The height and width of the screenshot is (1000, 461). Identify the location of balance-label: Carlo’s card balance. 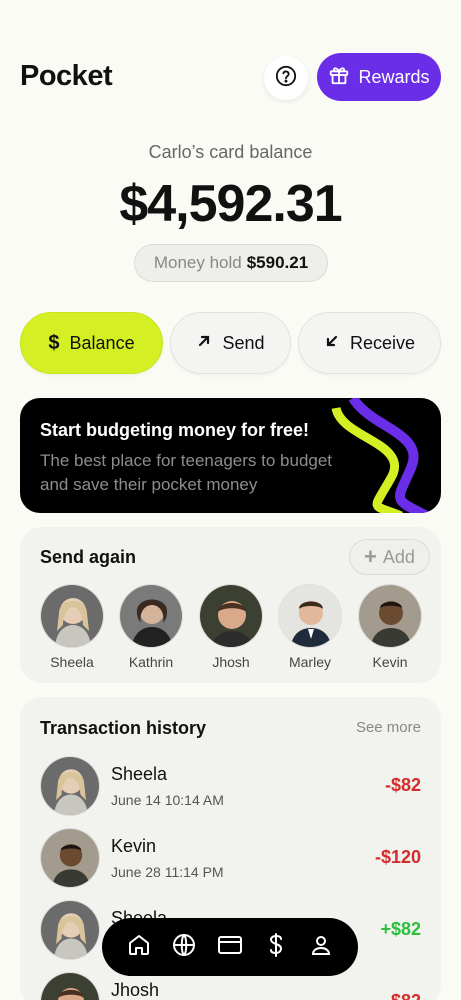
(230, 152).